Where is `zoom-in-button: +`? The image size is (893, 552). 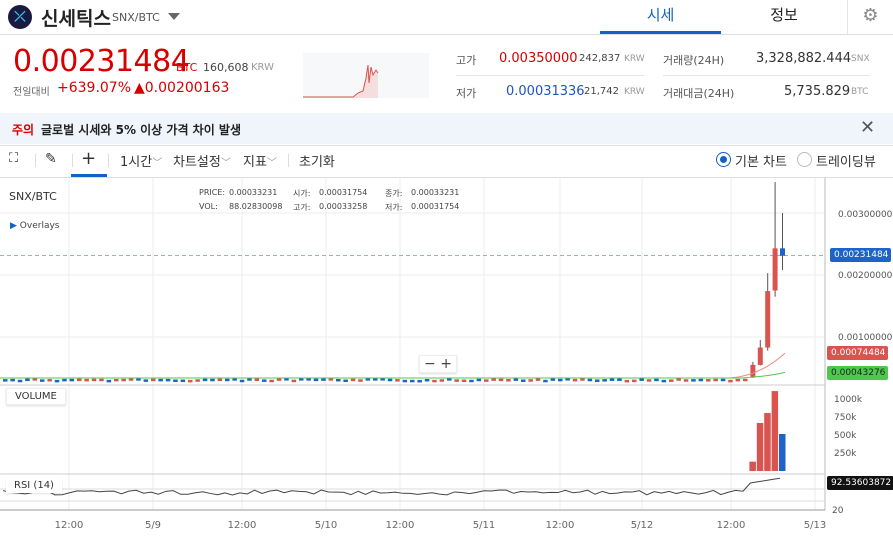 zoom-in-button: + is located at coordinates (446, 364).